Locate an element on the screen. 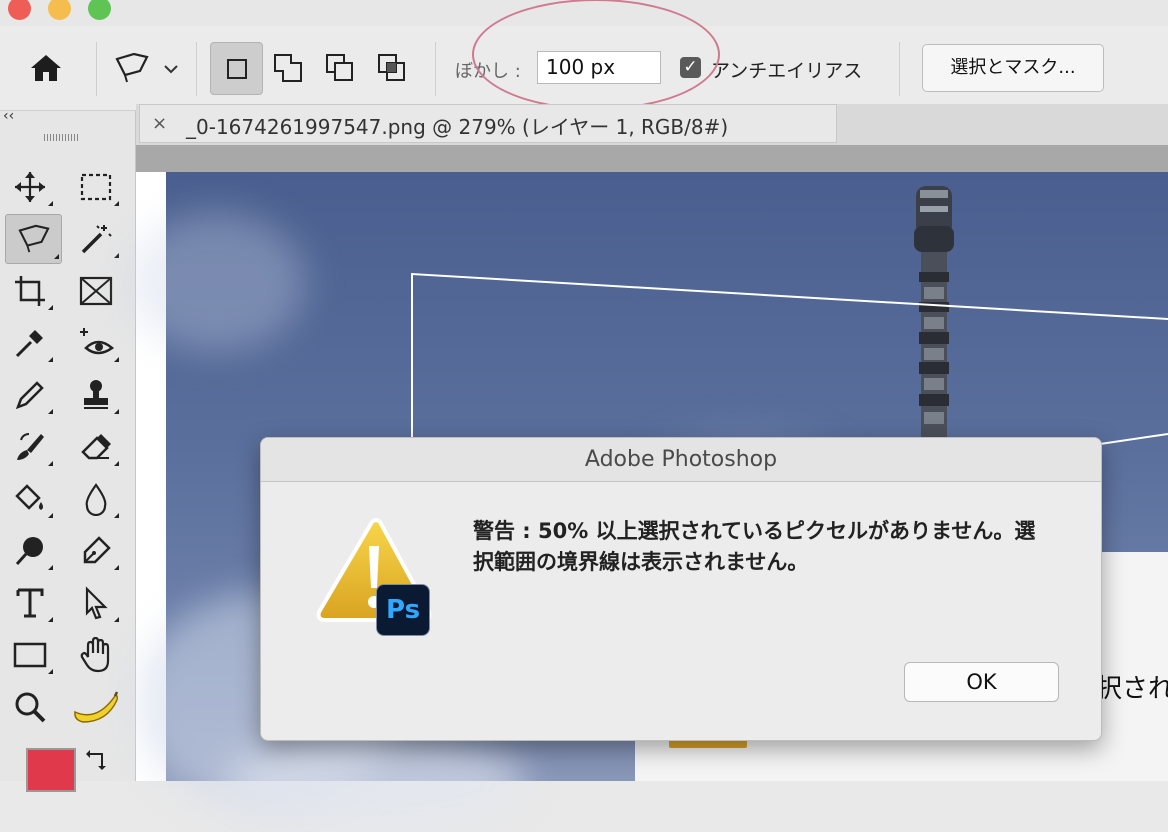 This screenshot has height=832, width=1168. ps-badge-text: Ps is located at coordinates (403, 610).